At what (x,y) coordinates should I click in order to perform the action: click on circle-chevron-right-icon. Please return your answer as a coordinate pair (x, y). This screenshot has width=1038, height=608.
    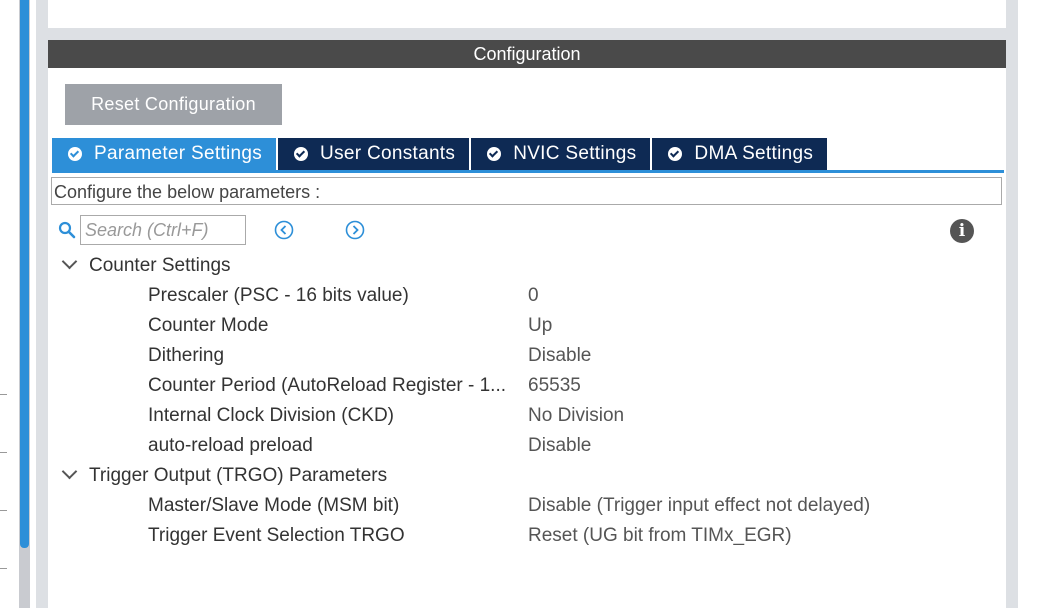
    Looking at the image, I should click on (355, 230).